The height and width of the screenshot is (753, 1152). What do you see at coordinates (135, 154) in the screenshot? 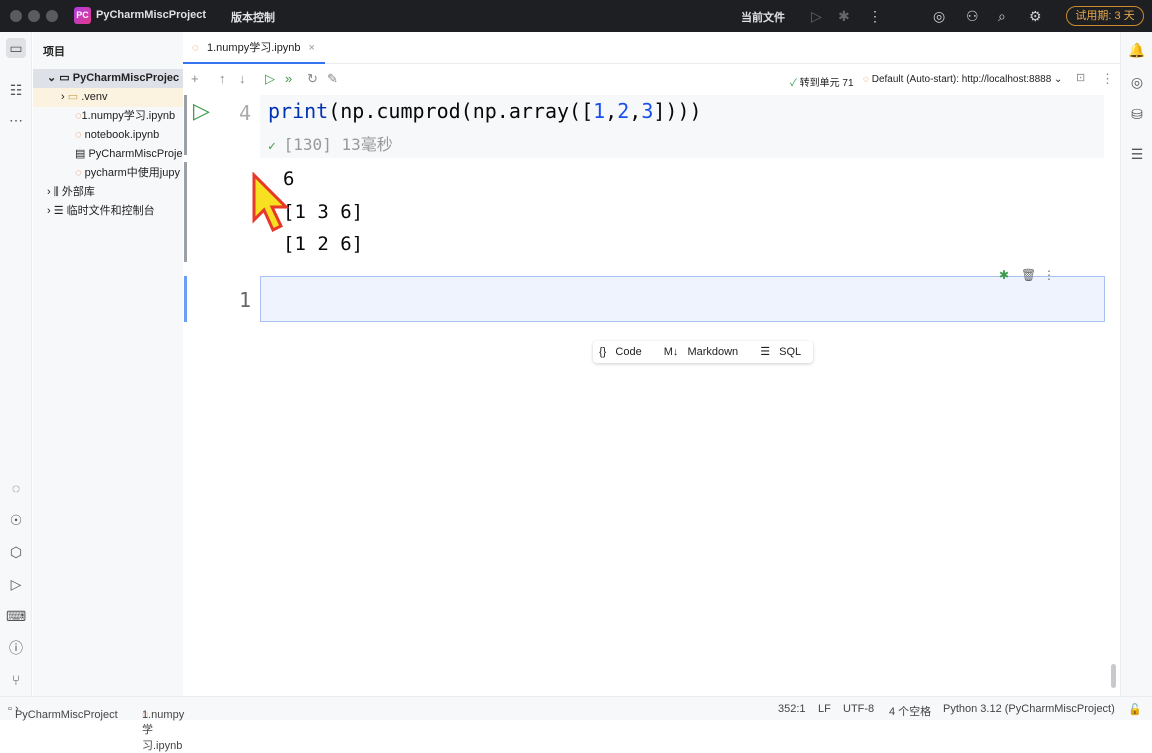
I see `tree-label: PyCharmMiscProje` at bounding box center [135, 154].